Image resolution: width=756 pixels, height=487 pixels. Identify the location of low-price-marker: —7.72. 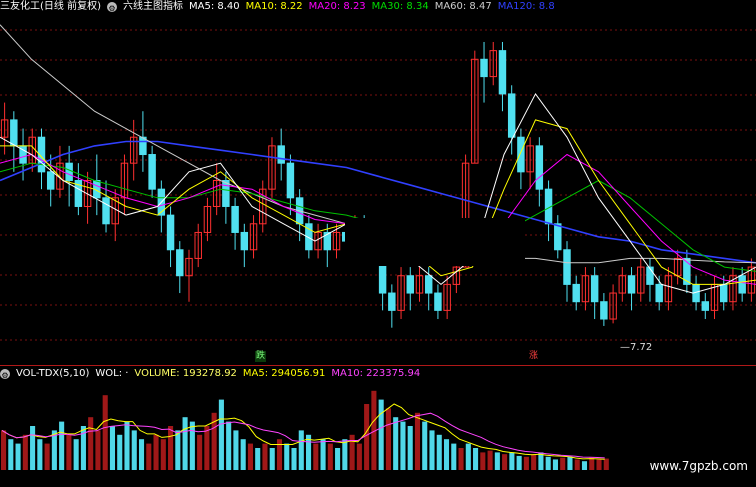
(636, 347).